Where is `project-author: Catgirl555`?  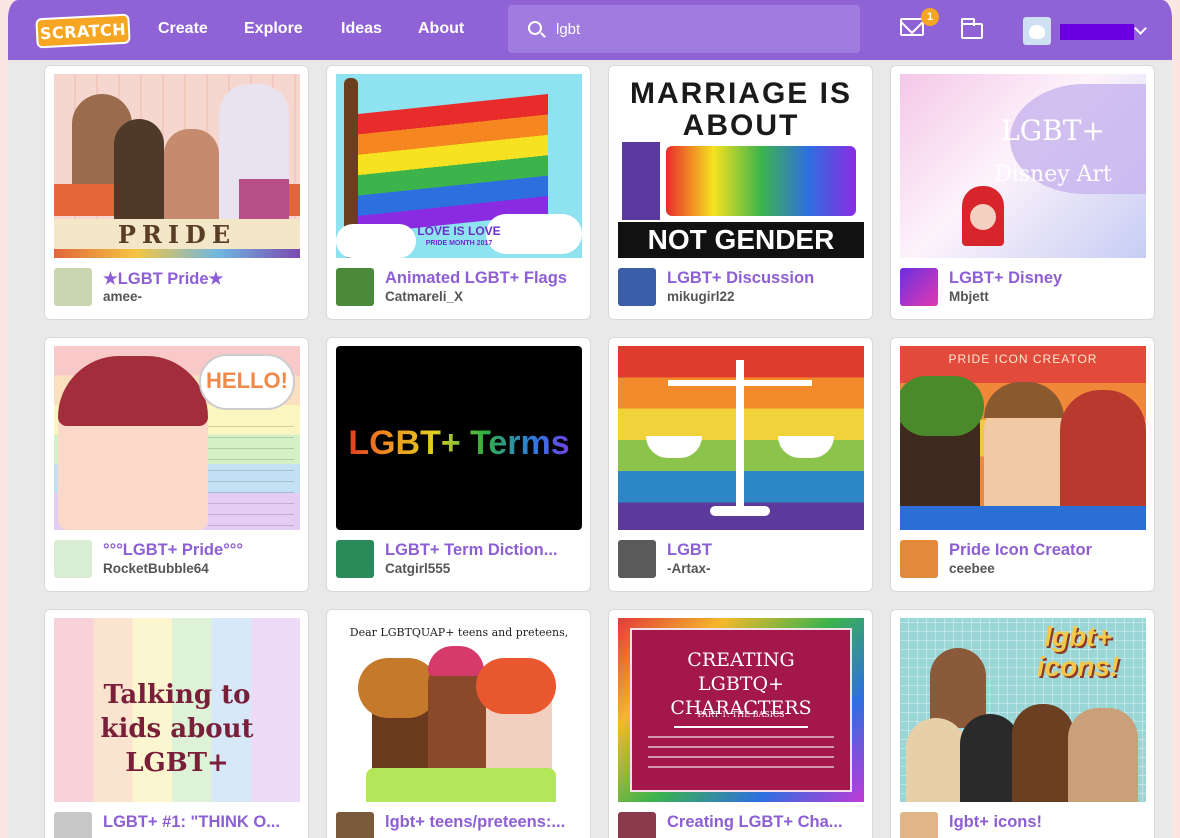 project-author: Catgirl555 is located at coordinates (485, 568).